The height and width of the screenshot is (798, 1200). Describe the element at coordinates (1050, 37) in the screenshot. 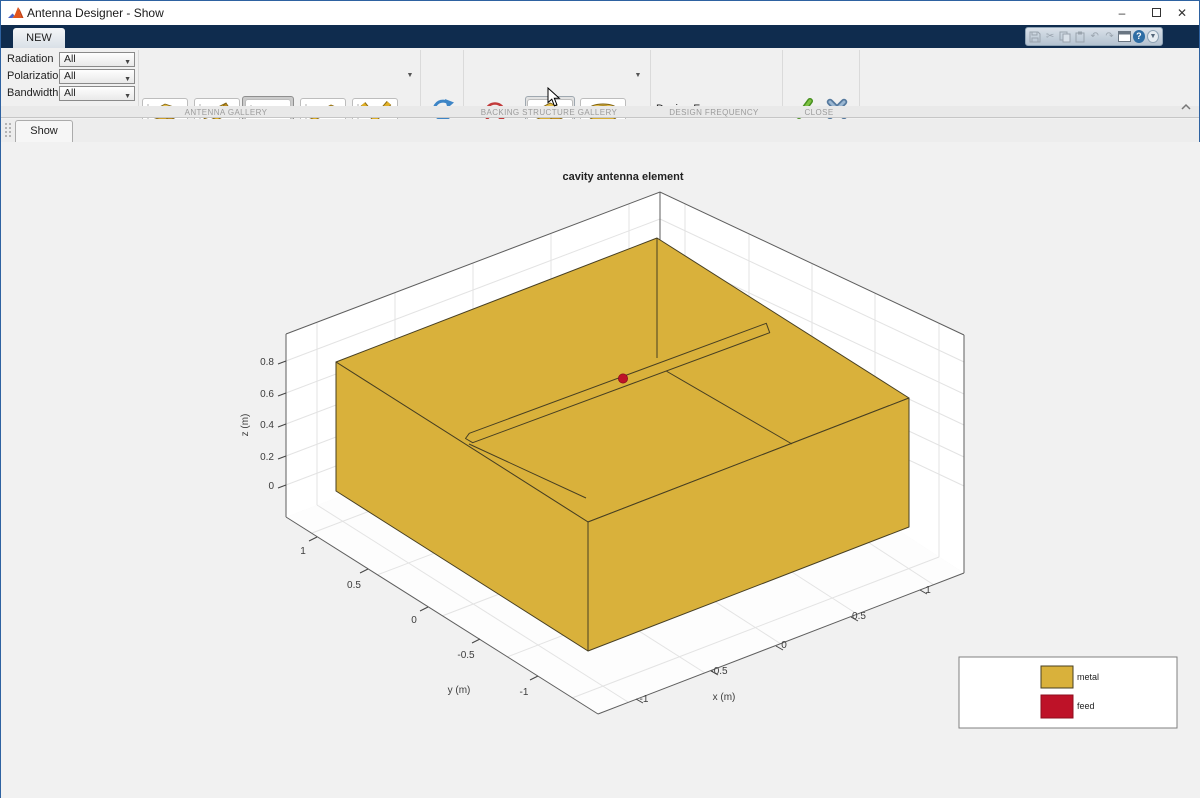

I see `cut-icon: ✂` at that location.